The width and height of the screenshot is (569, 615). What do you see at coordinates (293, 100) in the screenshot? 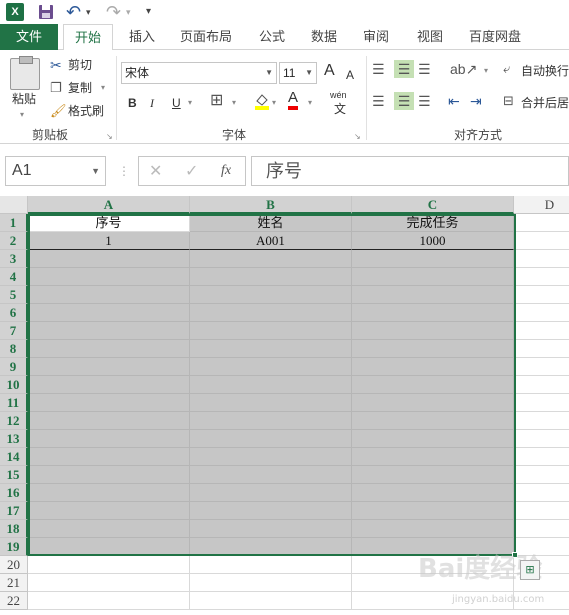
I see `font-color-icon: A` at bounding box center [293, 100].